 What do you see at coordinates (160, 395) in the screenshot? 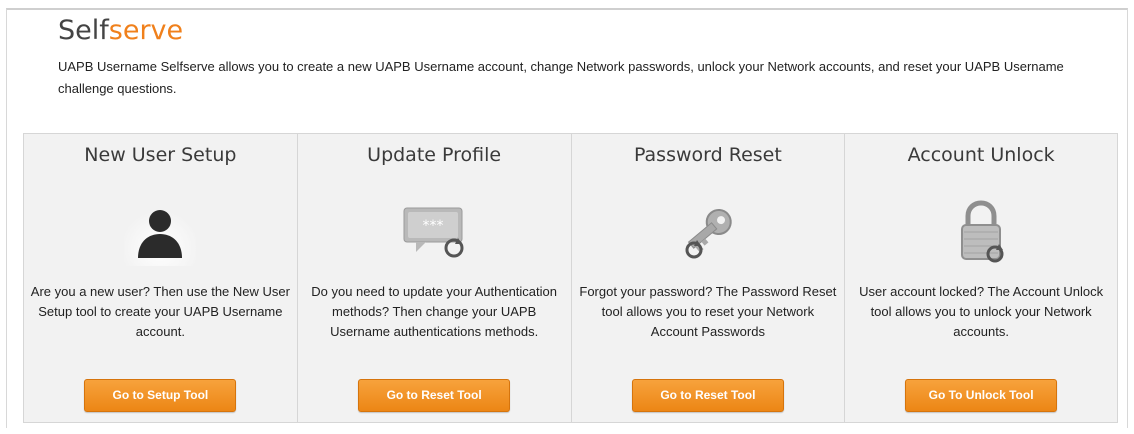
I see `go-to-setup-tool-button: Go to Setup Tool` at bounding box center [160, 395].